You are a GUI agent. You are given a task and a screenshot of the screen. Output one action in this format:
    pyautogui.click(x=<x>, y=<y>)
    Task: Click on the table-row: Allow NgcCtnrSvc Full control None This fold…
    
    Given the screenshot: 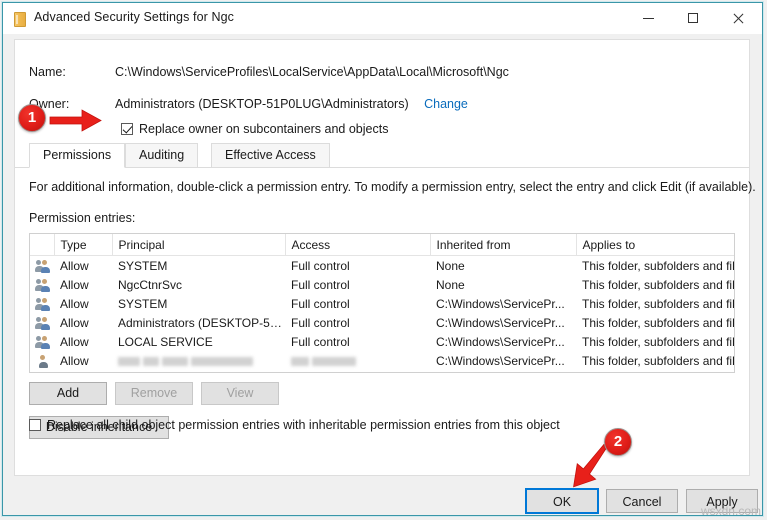 What is the action you would take?
    pyautogui.click(x=382, y=284)
    